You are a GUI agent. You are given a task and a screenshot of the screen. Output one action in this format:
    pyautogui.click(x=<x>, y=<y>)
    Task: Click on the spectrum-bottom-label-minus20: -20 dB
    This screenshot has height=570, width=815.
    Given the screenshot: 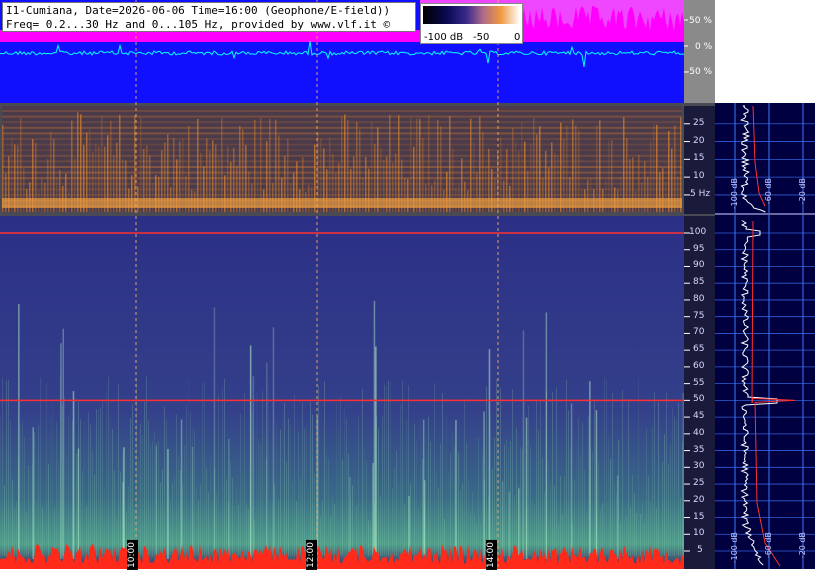 What is the action you would take?
    pyautogui.click(x=802, y=545)
    